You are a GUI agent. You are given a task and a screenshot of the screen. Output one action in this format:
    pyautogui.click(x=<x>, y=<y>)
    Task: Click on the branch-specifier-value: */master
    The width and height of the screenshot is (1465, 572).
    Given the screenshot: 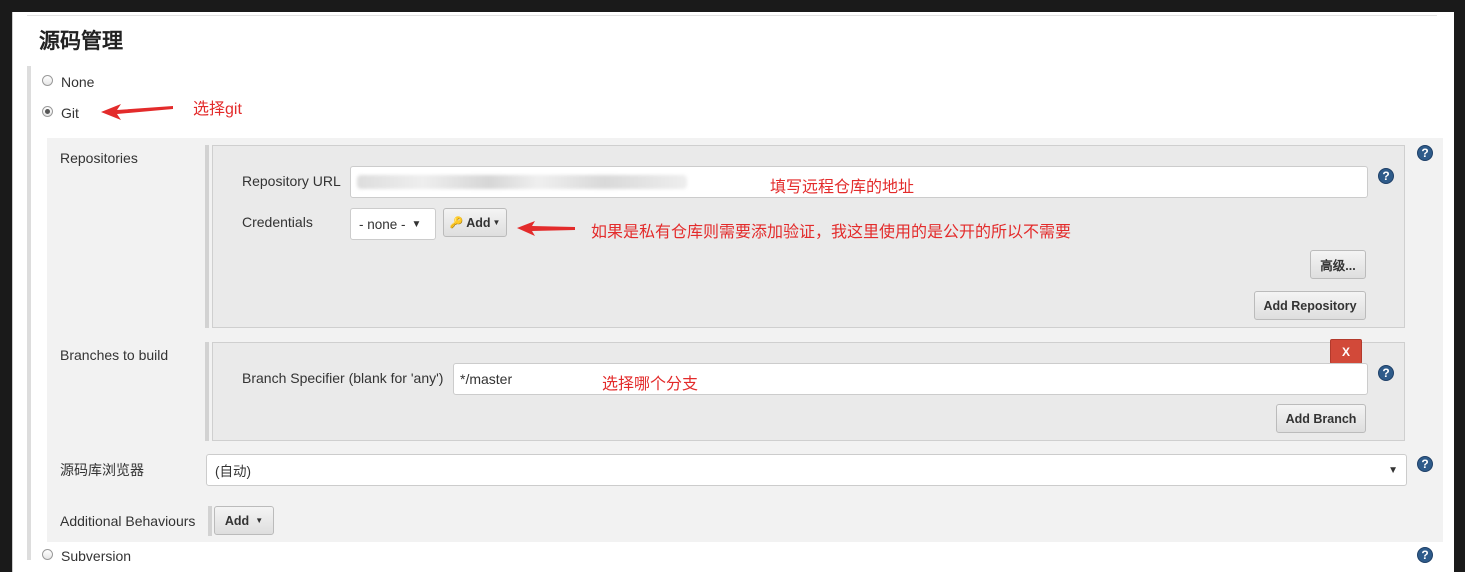 What is the action you would take?
    pyautogui.click(x=486, y=379)
    